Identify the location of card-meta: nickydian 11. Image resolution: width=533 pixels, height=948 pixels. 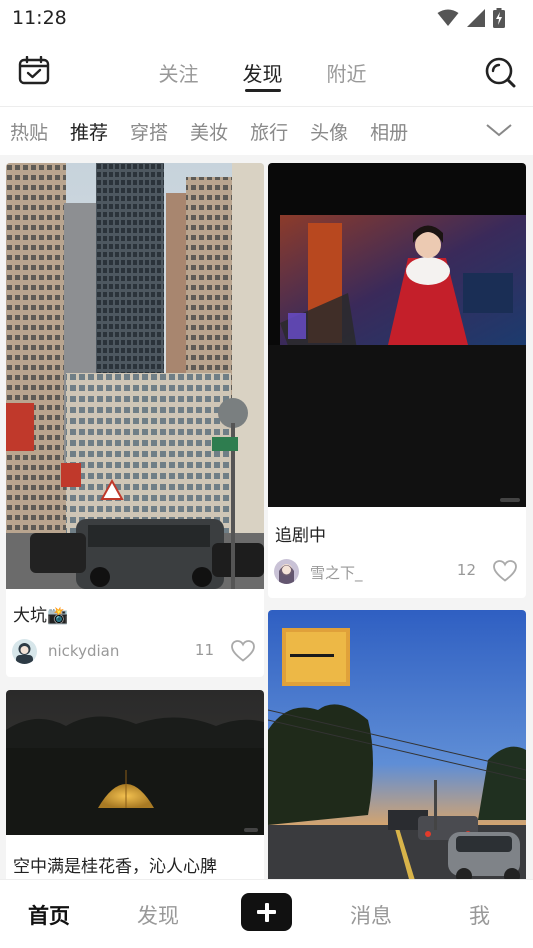
(135, 652).